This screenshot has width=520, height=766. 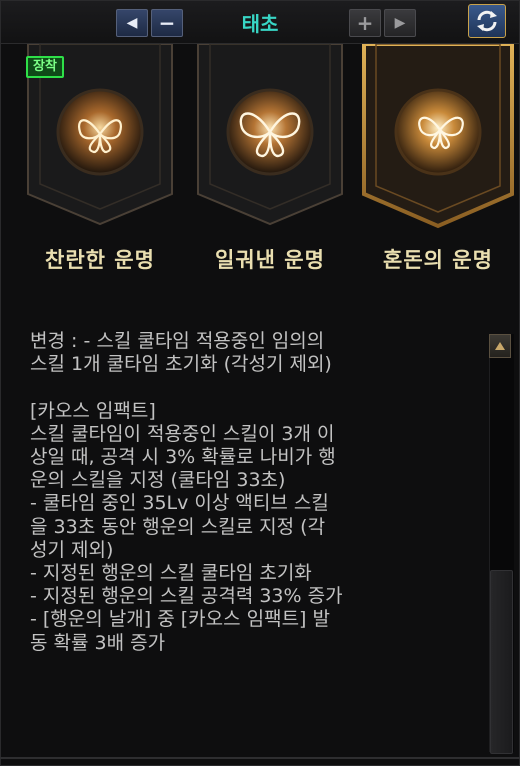 I want to click on minus-icon: −, so click(x=167, y=23).